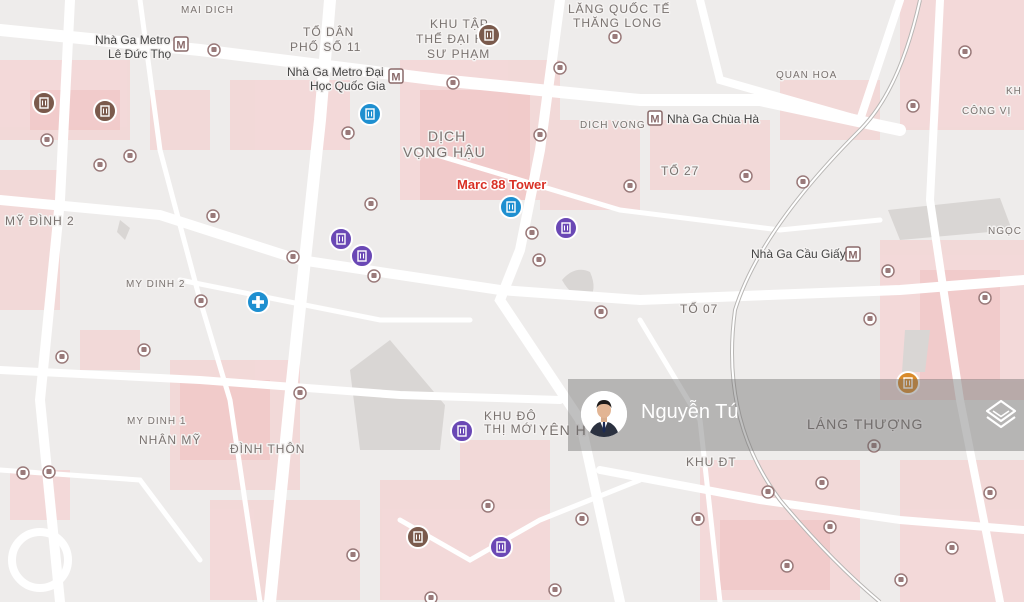  What do you see at coordinates (450, 38) in the screenshot?
I see `area-label: THỂ ĐẠI H` at bounding box center [450, 38].